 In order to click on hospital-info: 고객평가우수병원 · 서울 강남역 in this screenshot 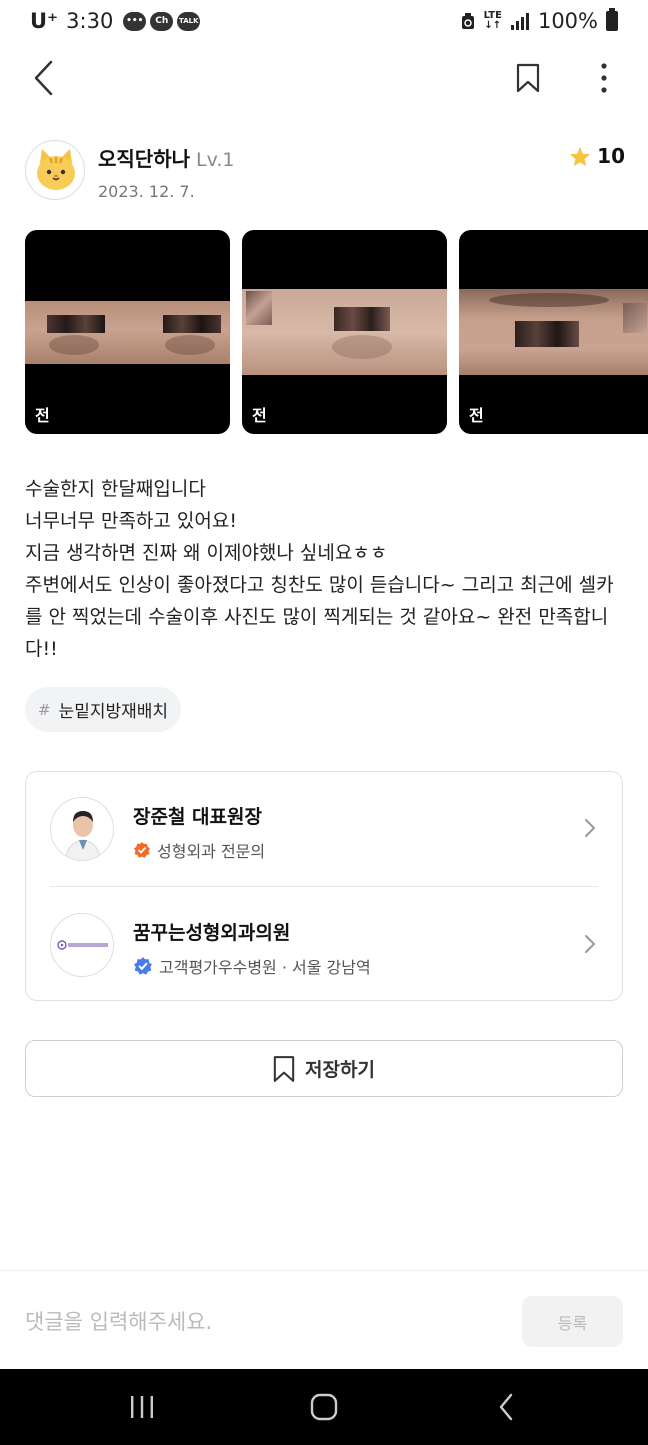, I will do `click(265, 967)`.